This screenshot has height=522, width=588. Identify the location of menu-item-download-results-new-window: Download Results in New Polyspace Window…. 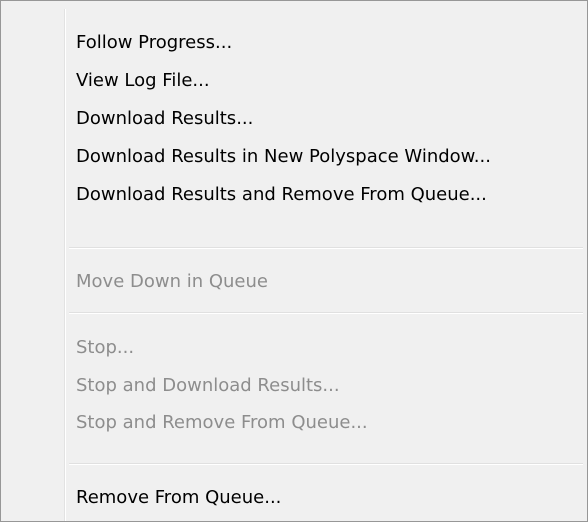
(325, 156).